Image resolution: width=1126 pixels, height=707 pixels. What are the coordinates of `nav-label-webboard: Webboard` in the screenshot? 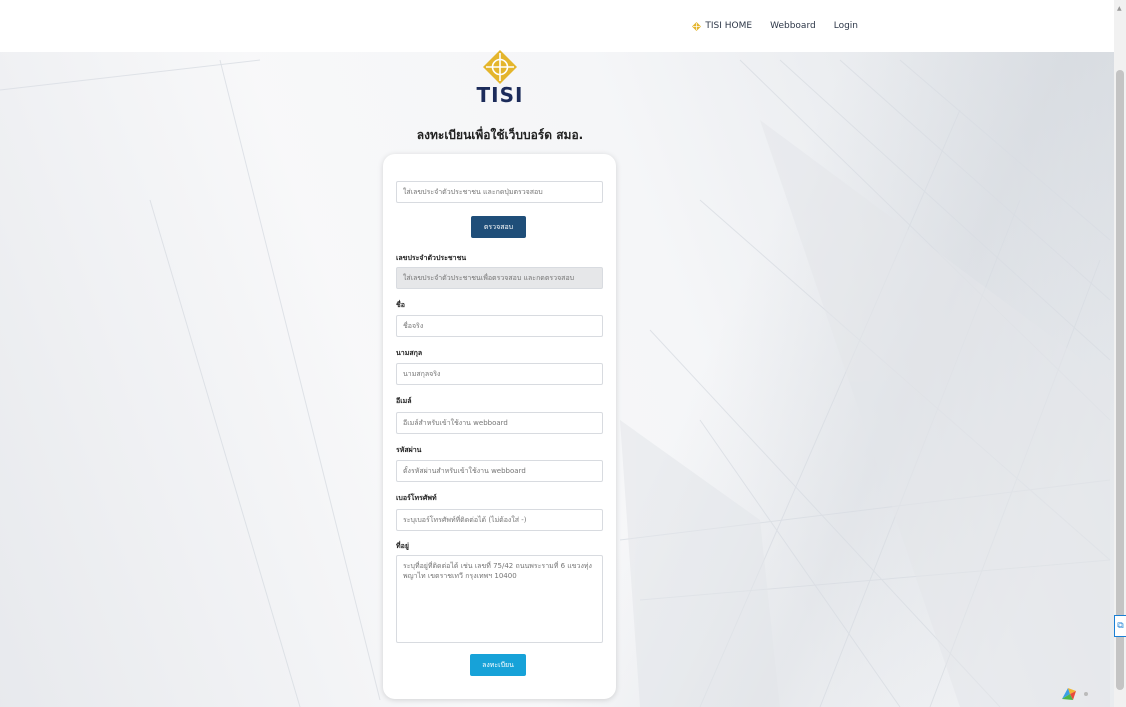 It's located at (793, 26).